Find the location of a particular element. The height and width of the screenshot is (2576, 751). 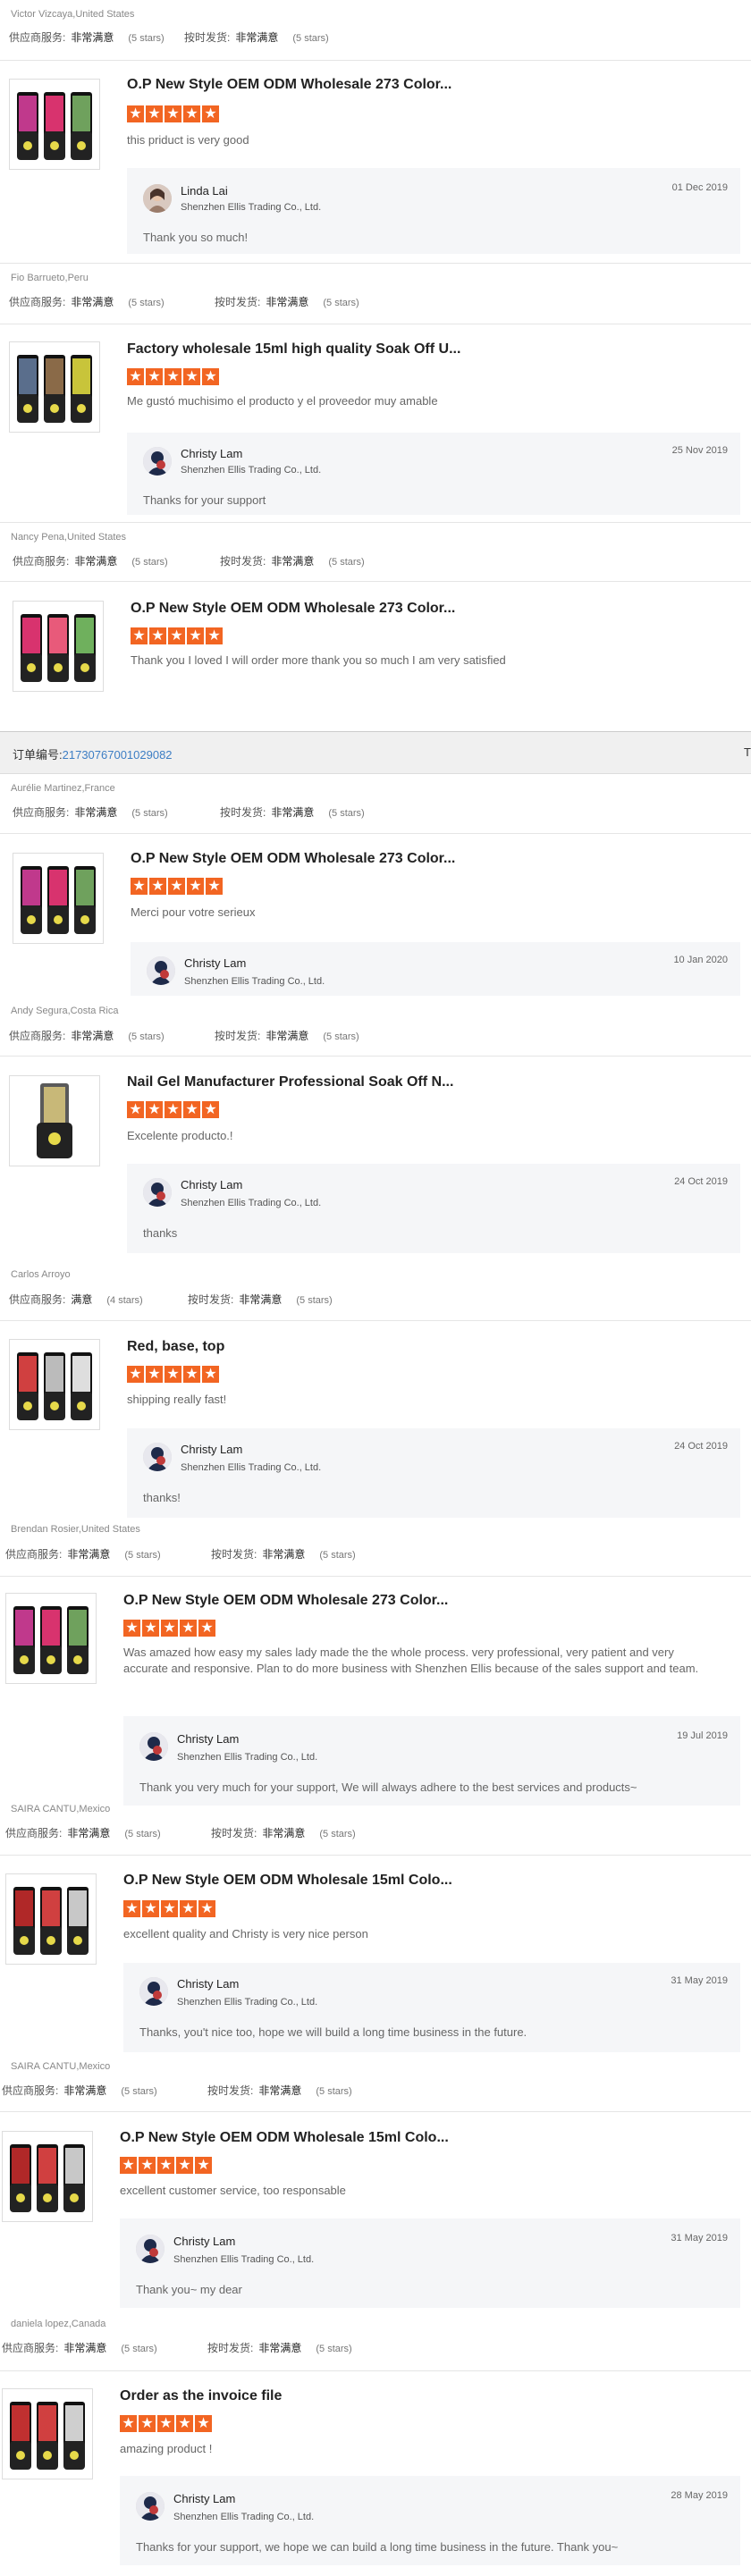

review-comment: this priduct is very good is located at coordinates (188, 140).